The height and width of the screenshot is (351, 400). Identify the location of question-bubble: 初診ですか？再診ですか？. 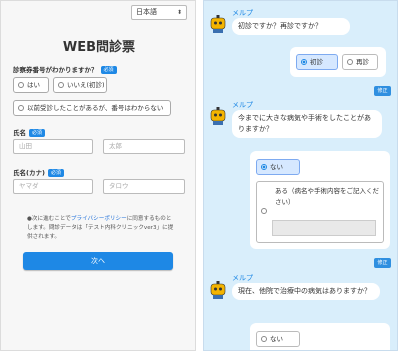
(291, 26).